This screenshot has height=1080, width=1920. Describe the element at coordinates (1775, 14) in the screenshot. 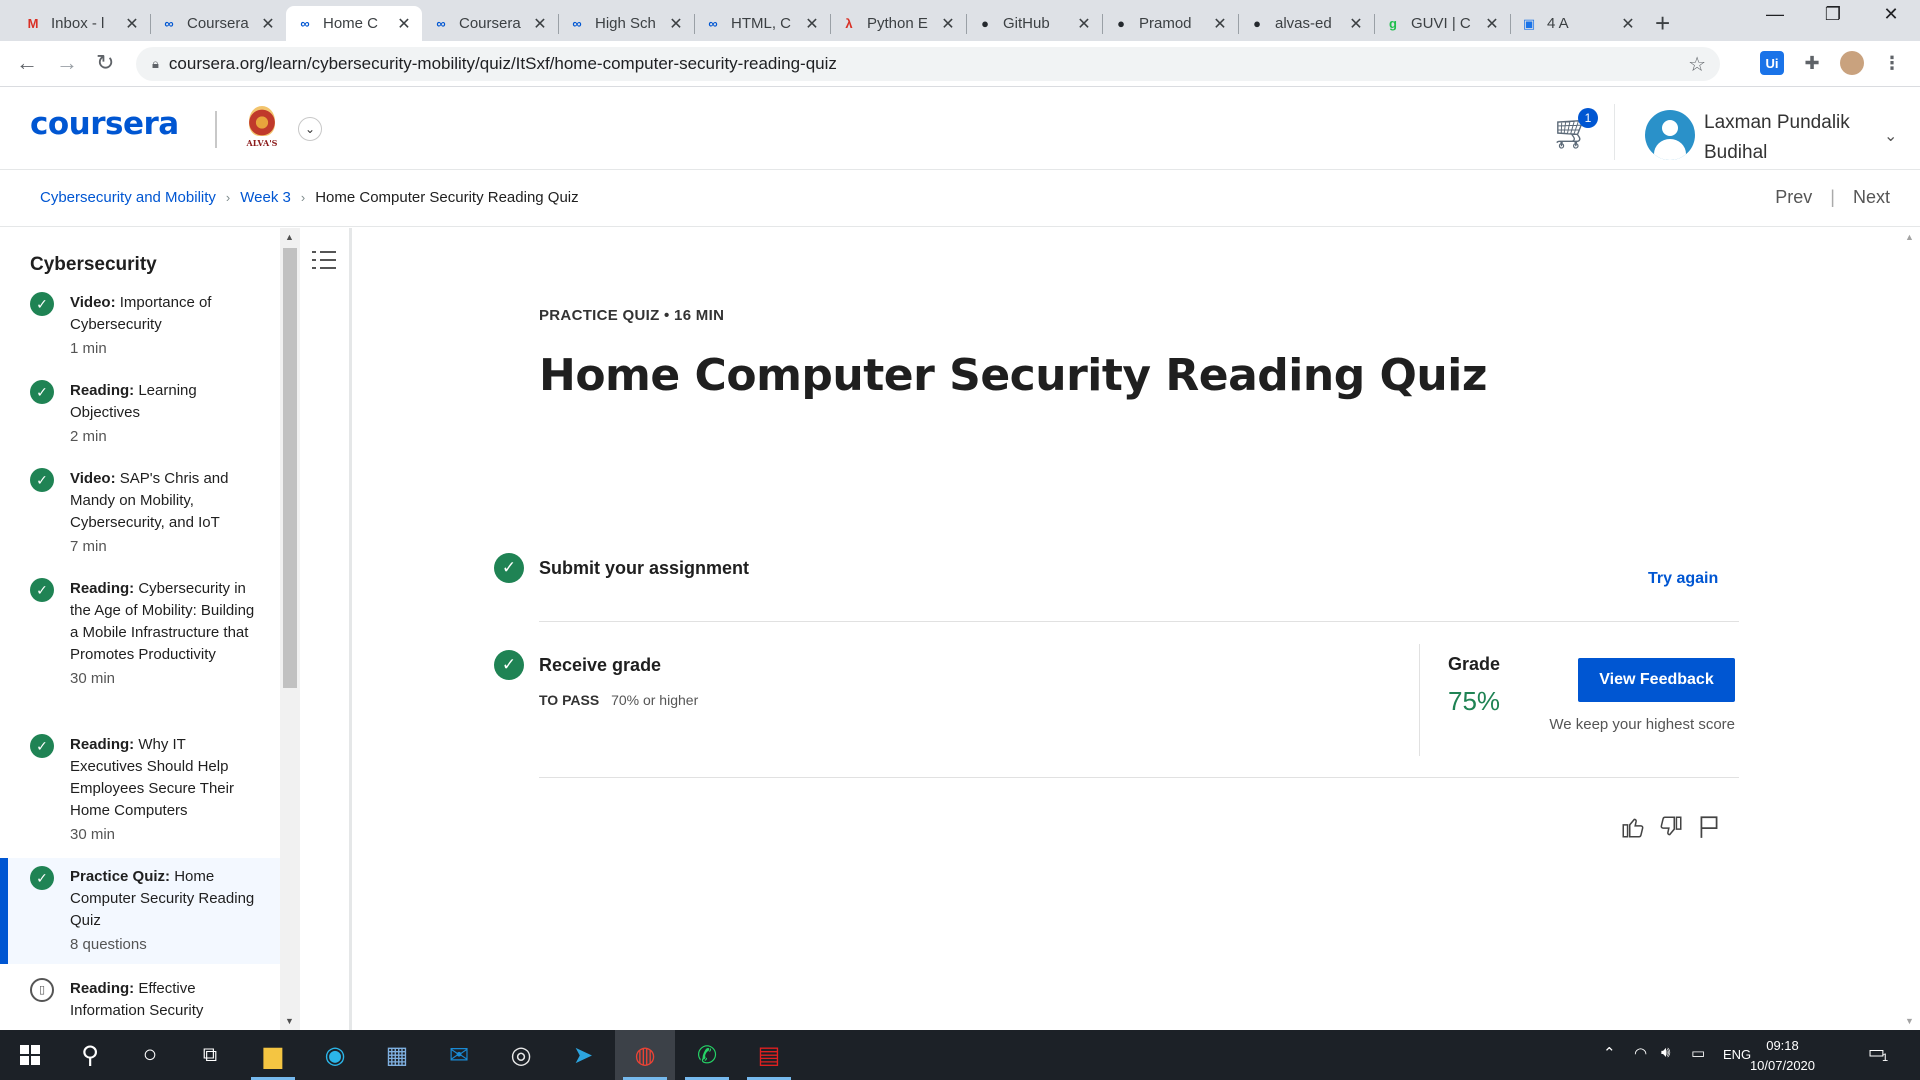

I see `minimize-icon: —` at that location.